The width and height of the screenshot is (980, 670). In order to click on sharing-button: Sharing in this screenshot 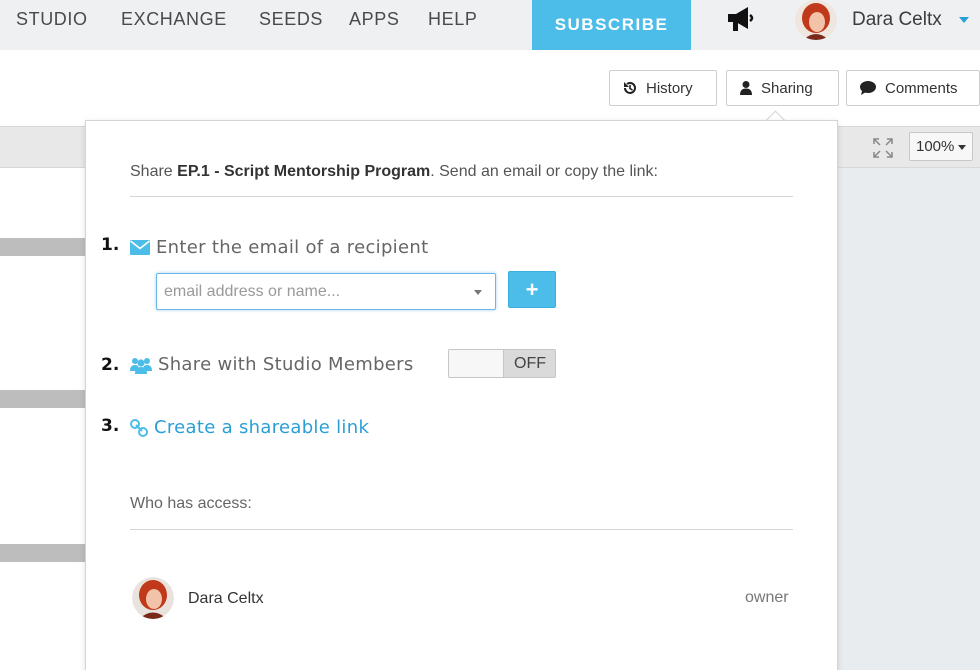, I will do `click(782, 88)`.